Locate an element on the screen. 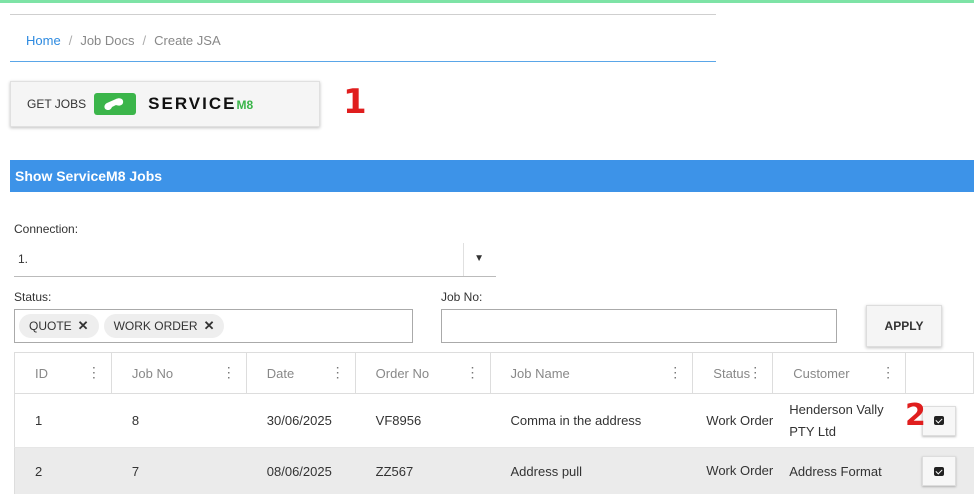  cell-job-name: Comma in the address is located at coordinates (576, 420).